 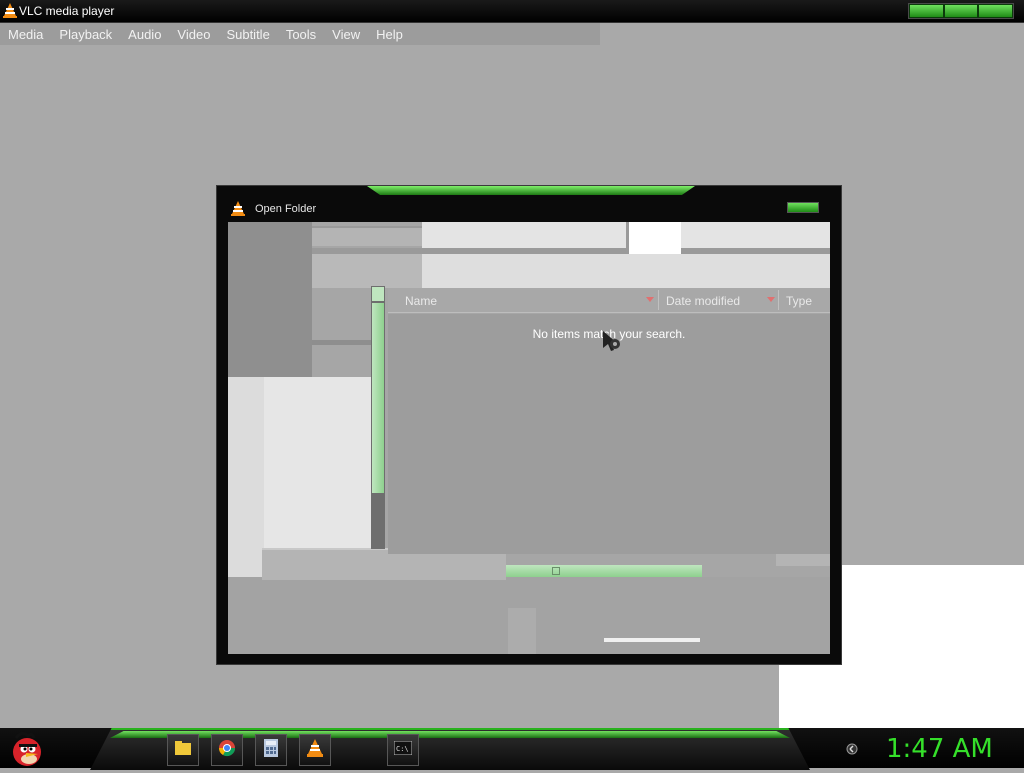 What do you see at coordinates (852, 751) in the screenshot?
I see `notification-tray-icon` at bounding box center [852, 751].